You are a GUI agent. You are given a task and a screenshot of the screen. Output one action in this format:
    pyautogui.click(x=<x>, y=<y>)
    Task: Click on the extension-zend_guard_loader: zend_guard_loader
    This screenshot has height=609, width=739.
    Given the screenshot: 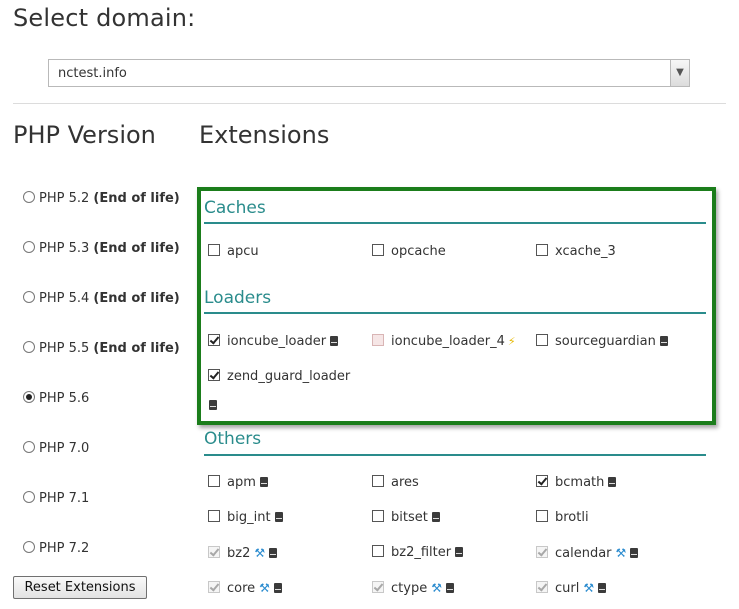 What is the action you would take?
    pyautogui.click(x=279, y=377)
    